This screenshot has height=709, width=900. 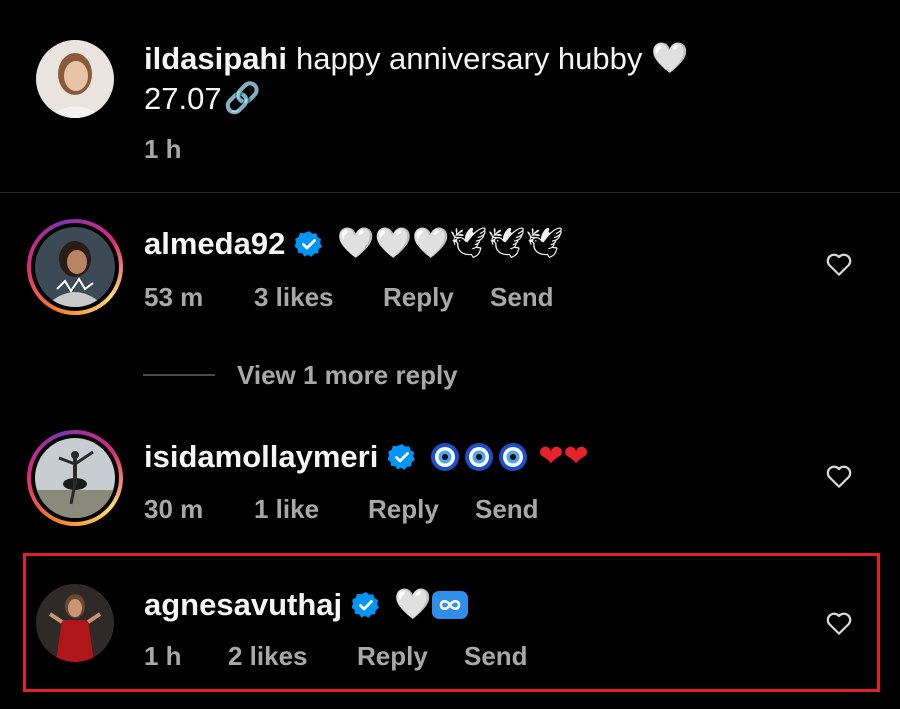 I want to click on comment-username: almeda92, so click(x=214, y=244).